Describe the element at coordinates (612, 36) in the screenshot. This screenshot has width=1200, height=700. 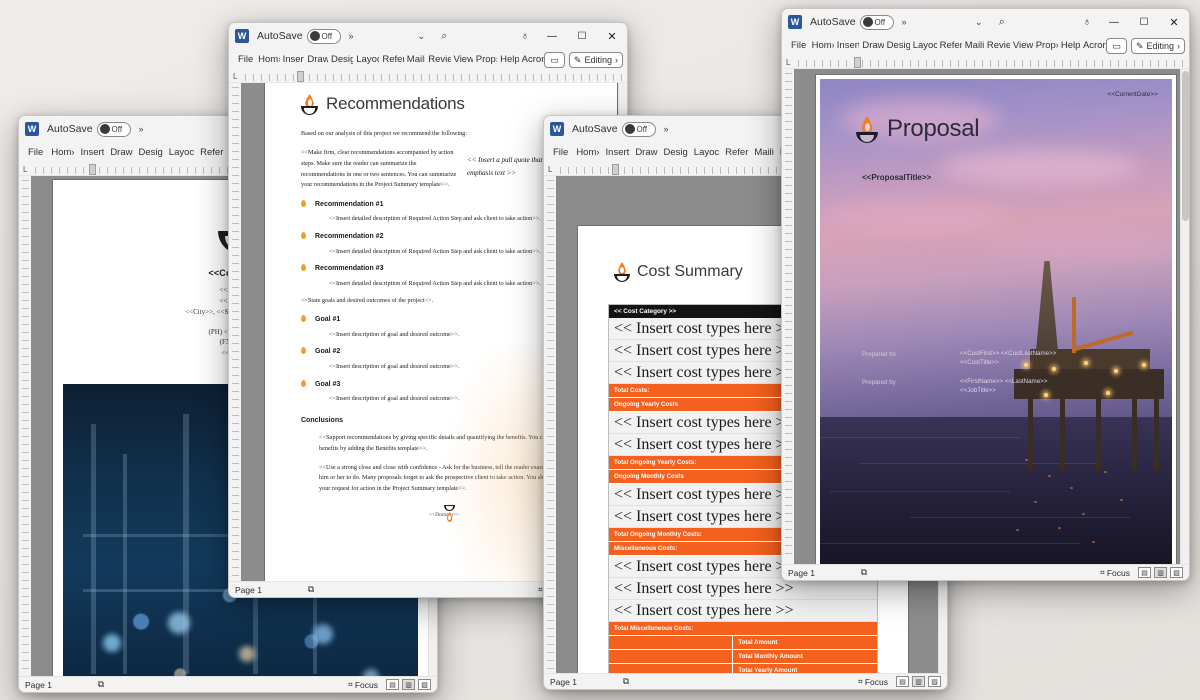
I see `close-button: ✕` at that location.